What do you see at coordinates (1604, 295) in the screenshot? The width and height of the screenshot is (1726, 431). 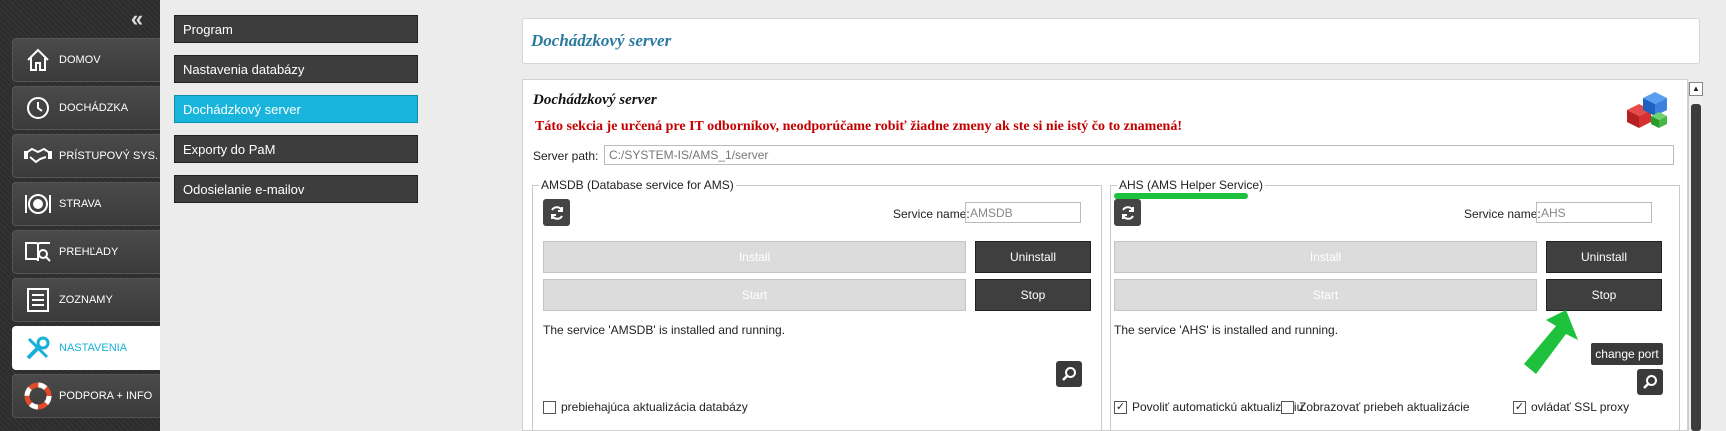 I see `ahs-stop-button: Stop` at bounding box center [1604, 295].